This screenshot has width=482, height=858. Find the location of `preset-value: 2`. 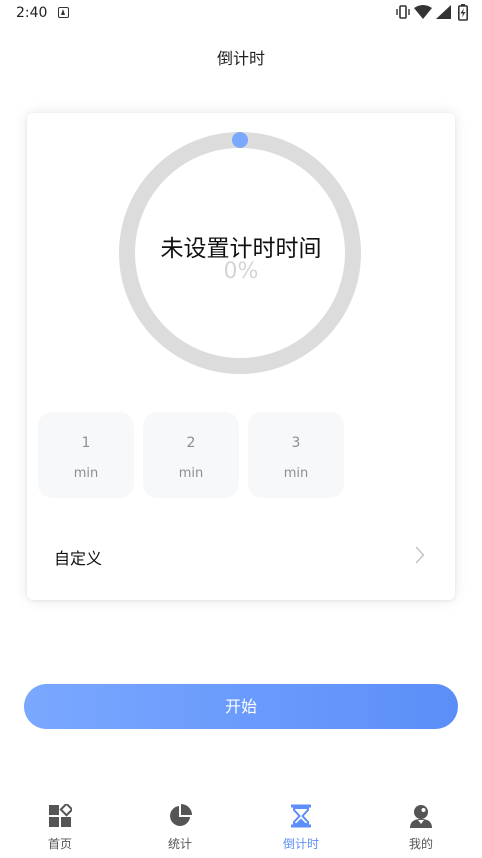

preset-value: 2 is located at coordinates (191, 443).